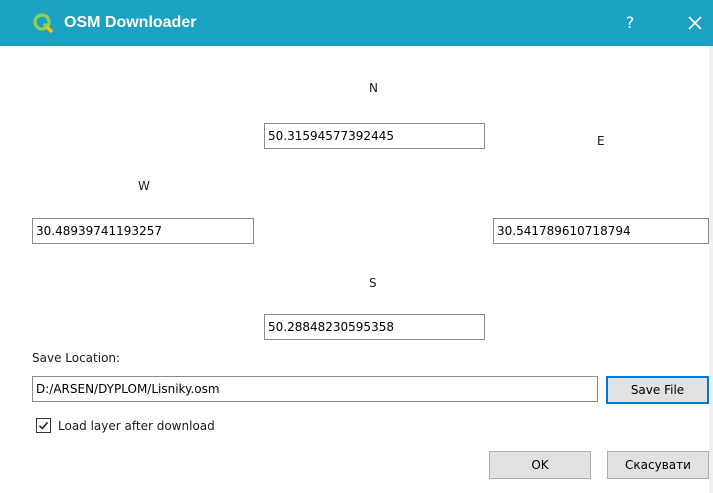  I want to click on west-label: W, so click(144, 186).